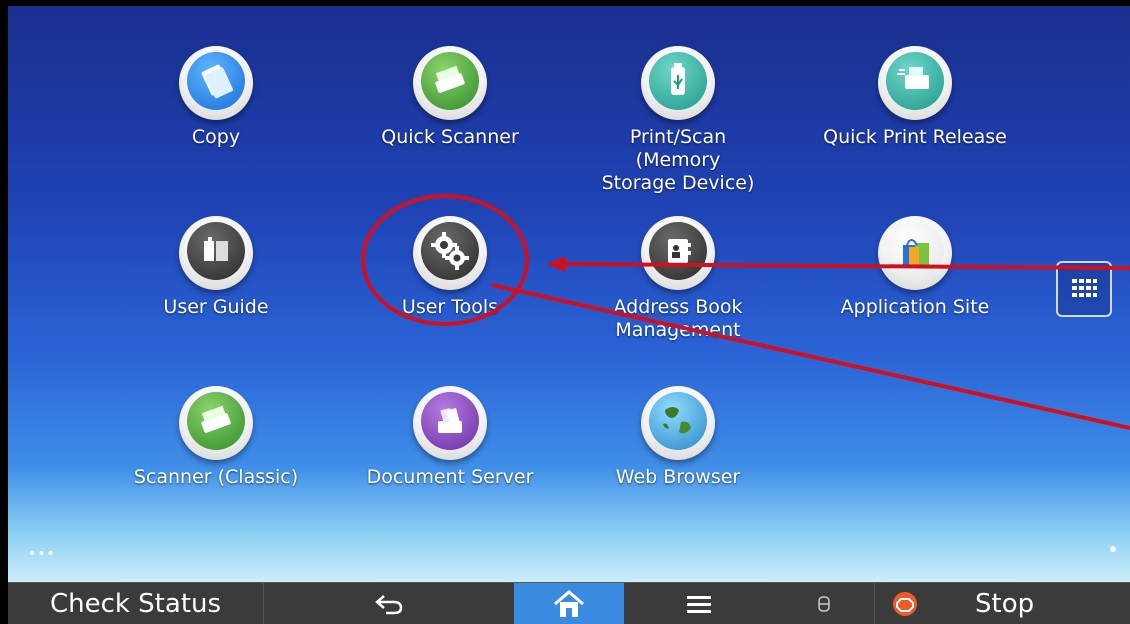 Image resolution: width=1130 pixels, height=624 pixels. I want to click on app-label: Document Server, so click(450, 477).